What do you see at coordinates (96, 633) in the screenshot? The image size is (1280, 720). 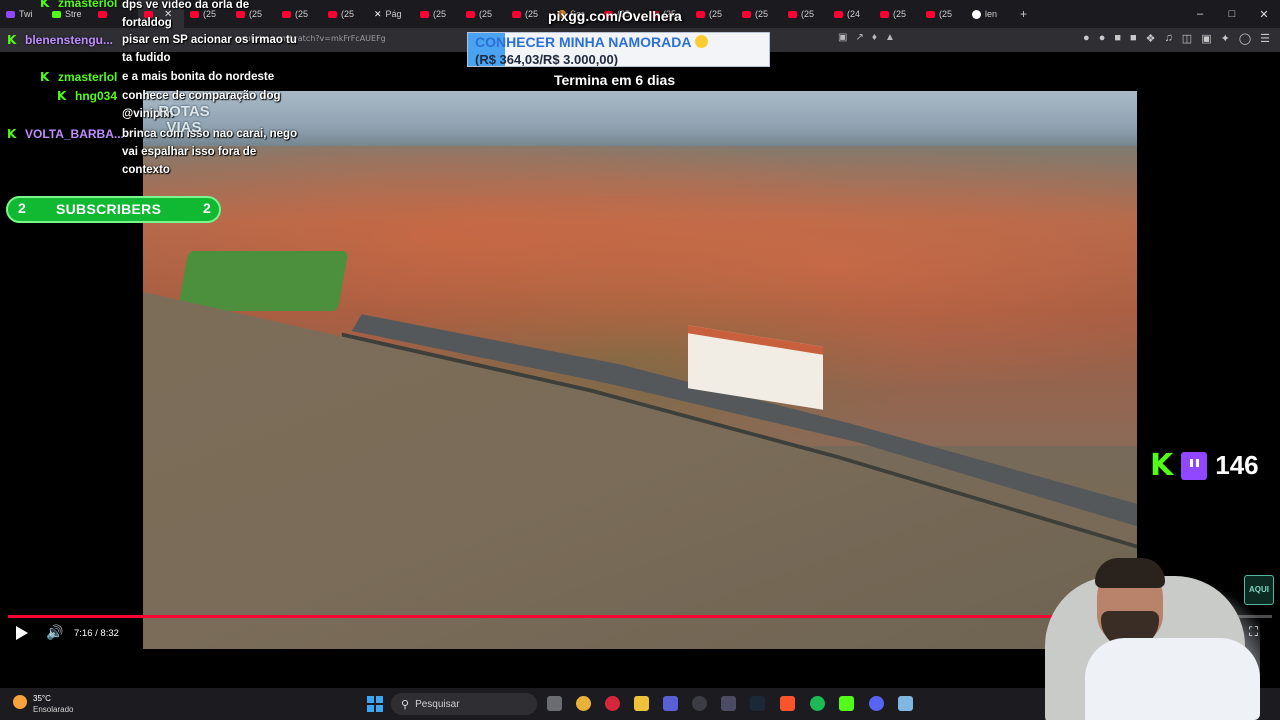 I see `video-time: 7:16 / 8:32` at bounding box center [96, 633].